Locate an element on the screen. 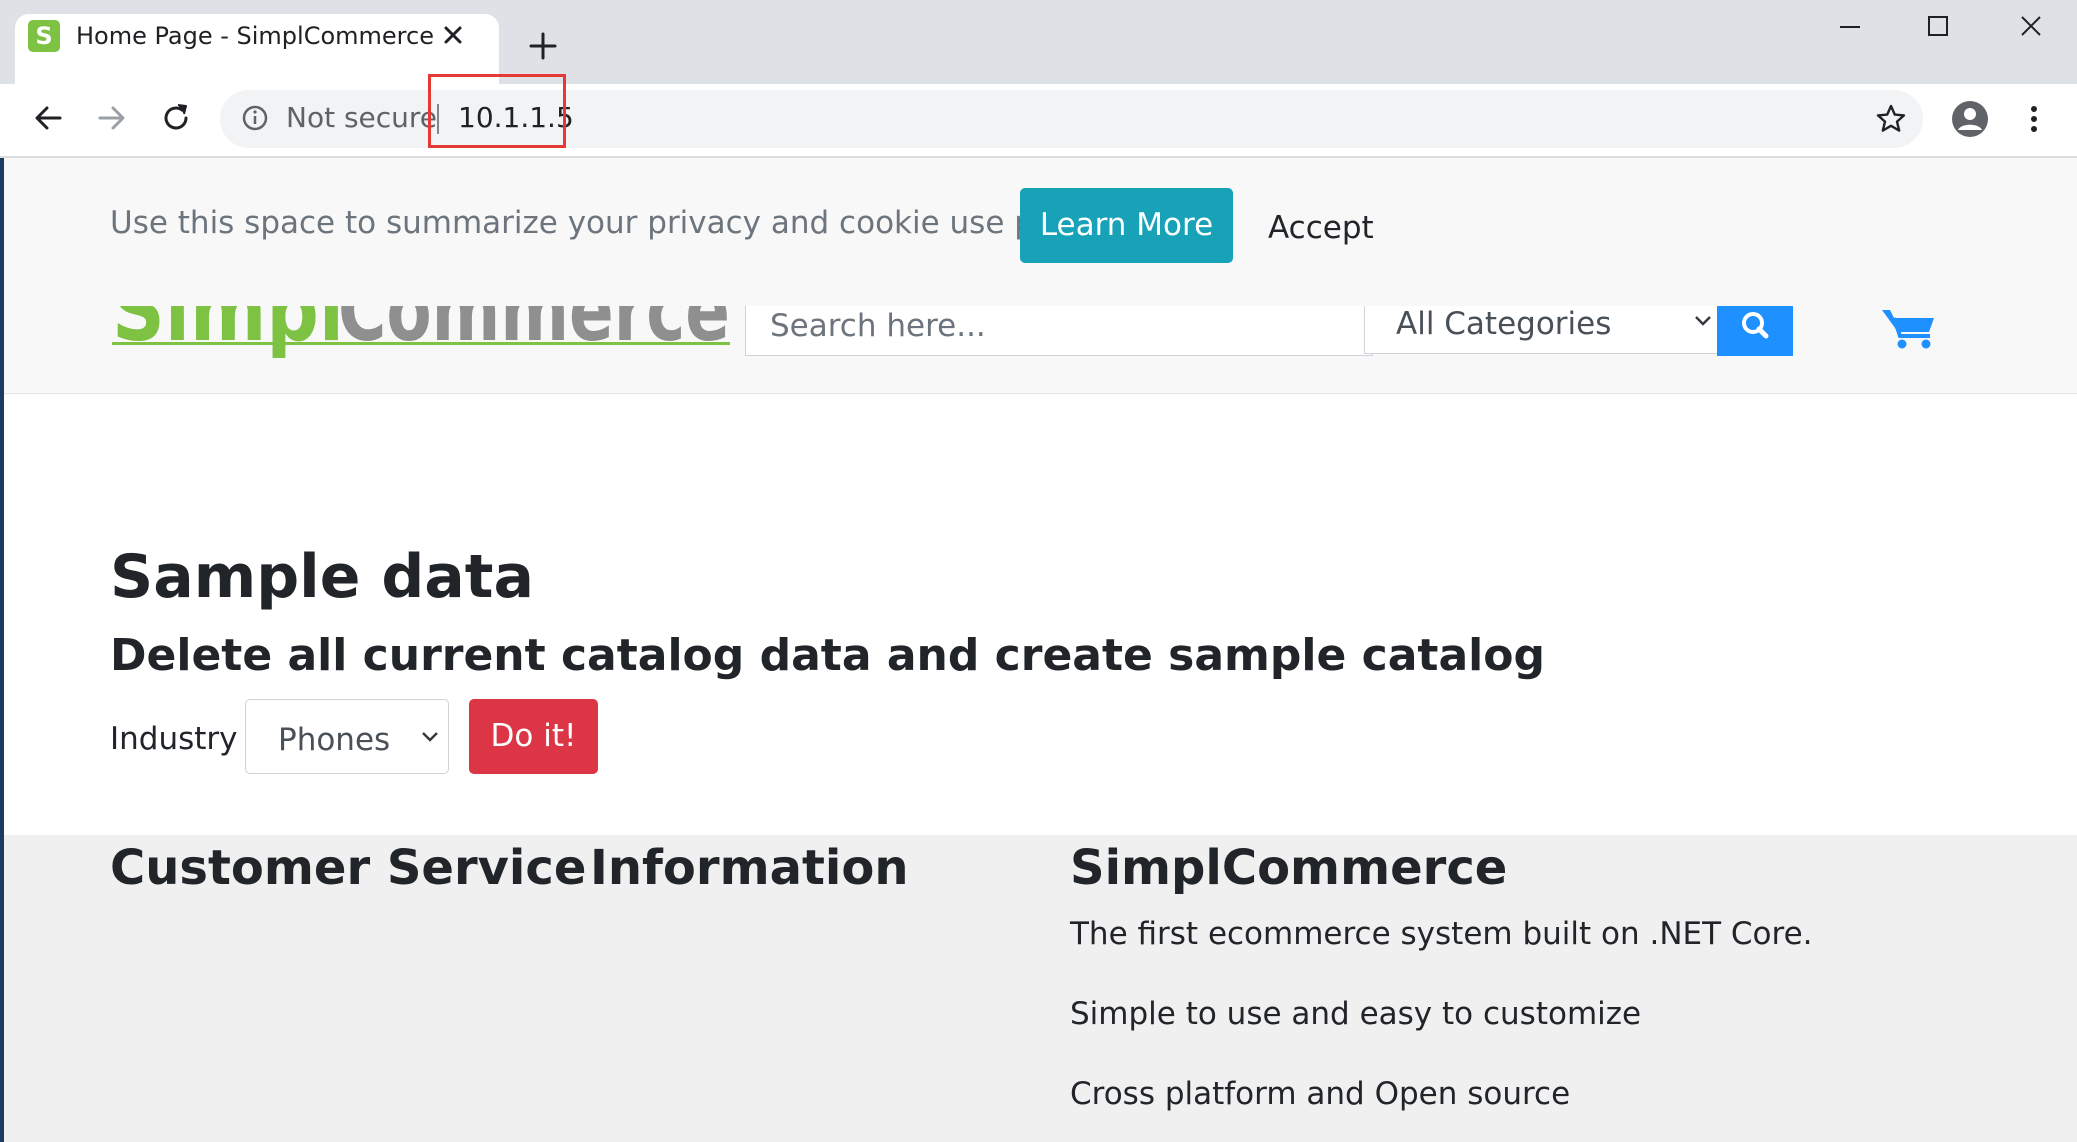 This screenshot has width=2077, height=1142. search-button is located at coordinates (1755, 331).